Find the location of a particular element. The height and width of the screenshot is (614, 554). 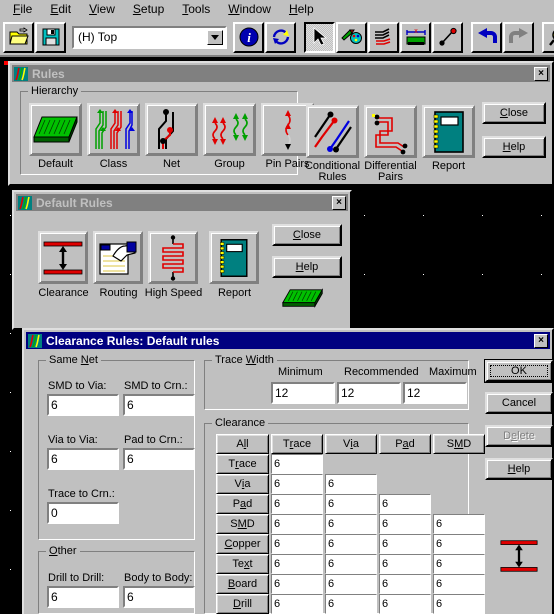

select-tool-button is located at coordinates (319, 37).